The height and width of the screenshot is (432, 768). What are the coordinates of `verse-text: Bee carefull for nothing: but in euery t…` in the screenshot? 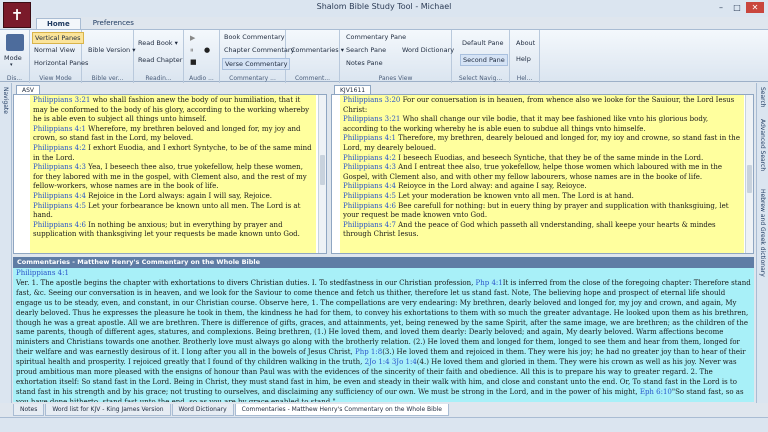 It's located at (536, 210).